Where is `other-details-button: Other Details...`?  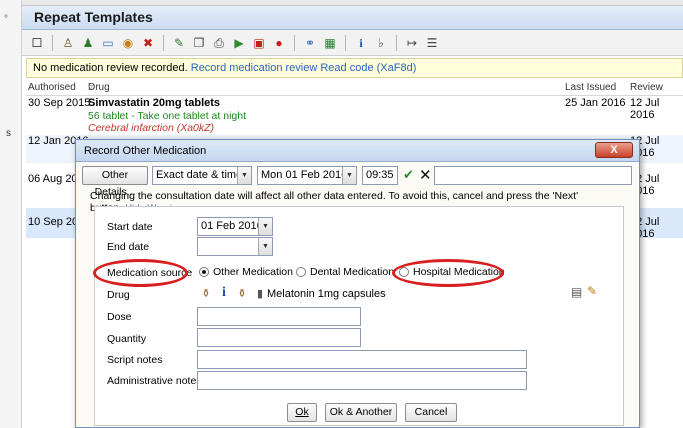 other-details-button: Other Details... is located at coordinates (115, 182).